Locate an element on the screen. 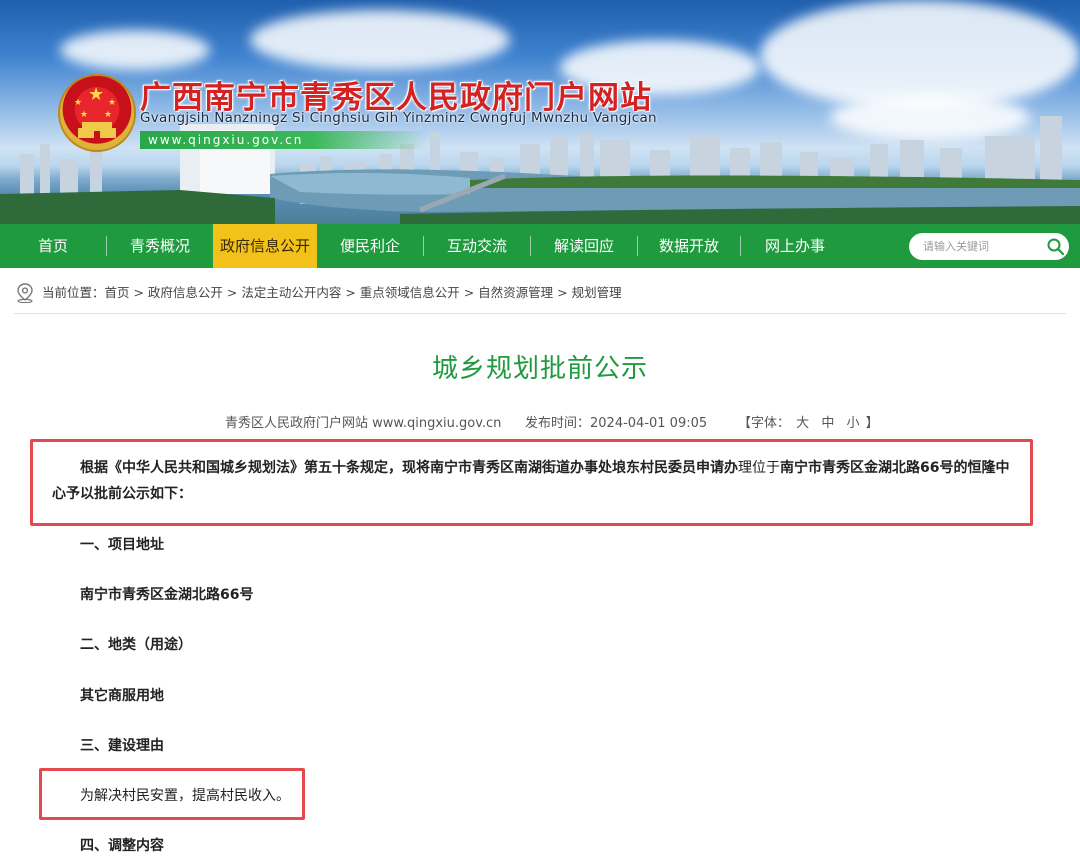 The height and width of the screenshot is (859, 1080). article-publish-time: 发布时间：2024-04-01 09:05 is located at coordinates (616, 423).